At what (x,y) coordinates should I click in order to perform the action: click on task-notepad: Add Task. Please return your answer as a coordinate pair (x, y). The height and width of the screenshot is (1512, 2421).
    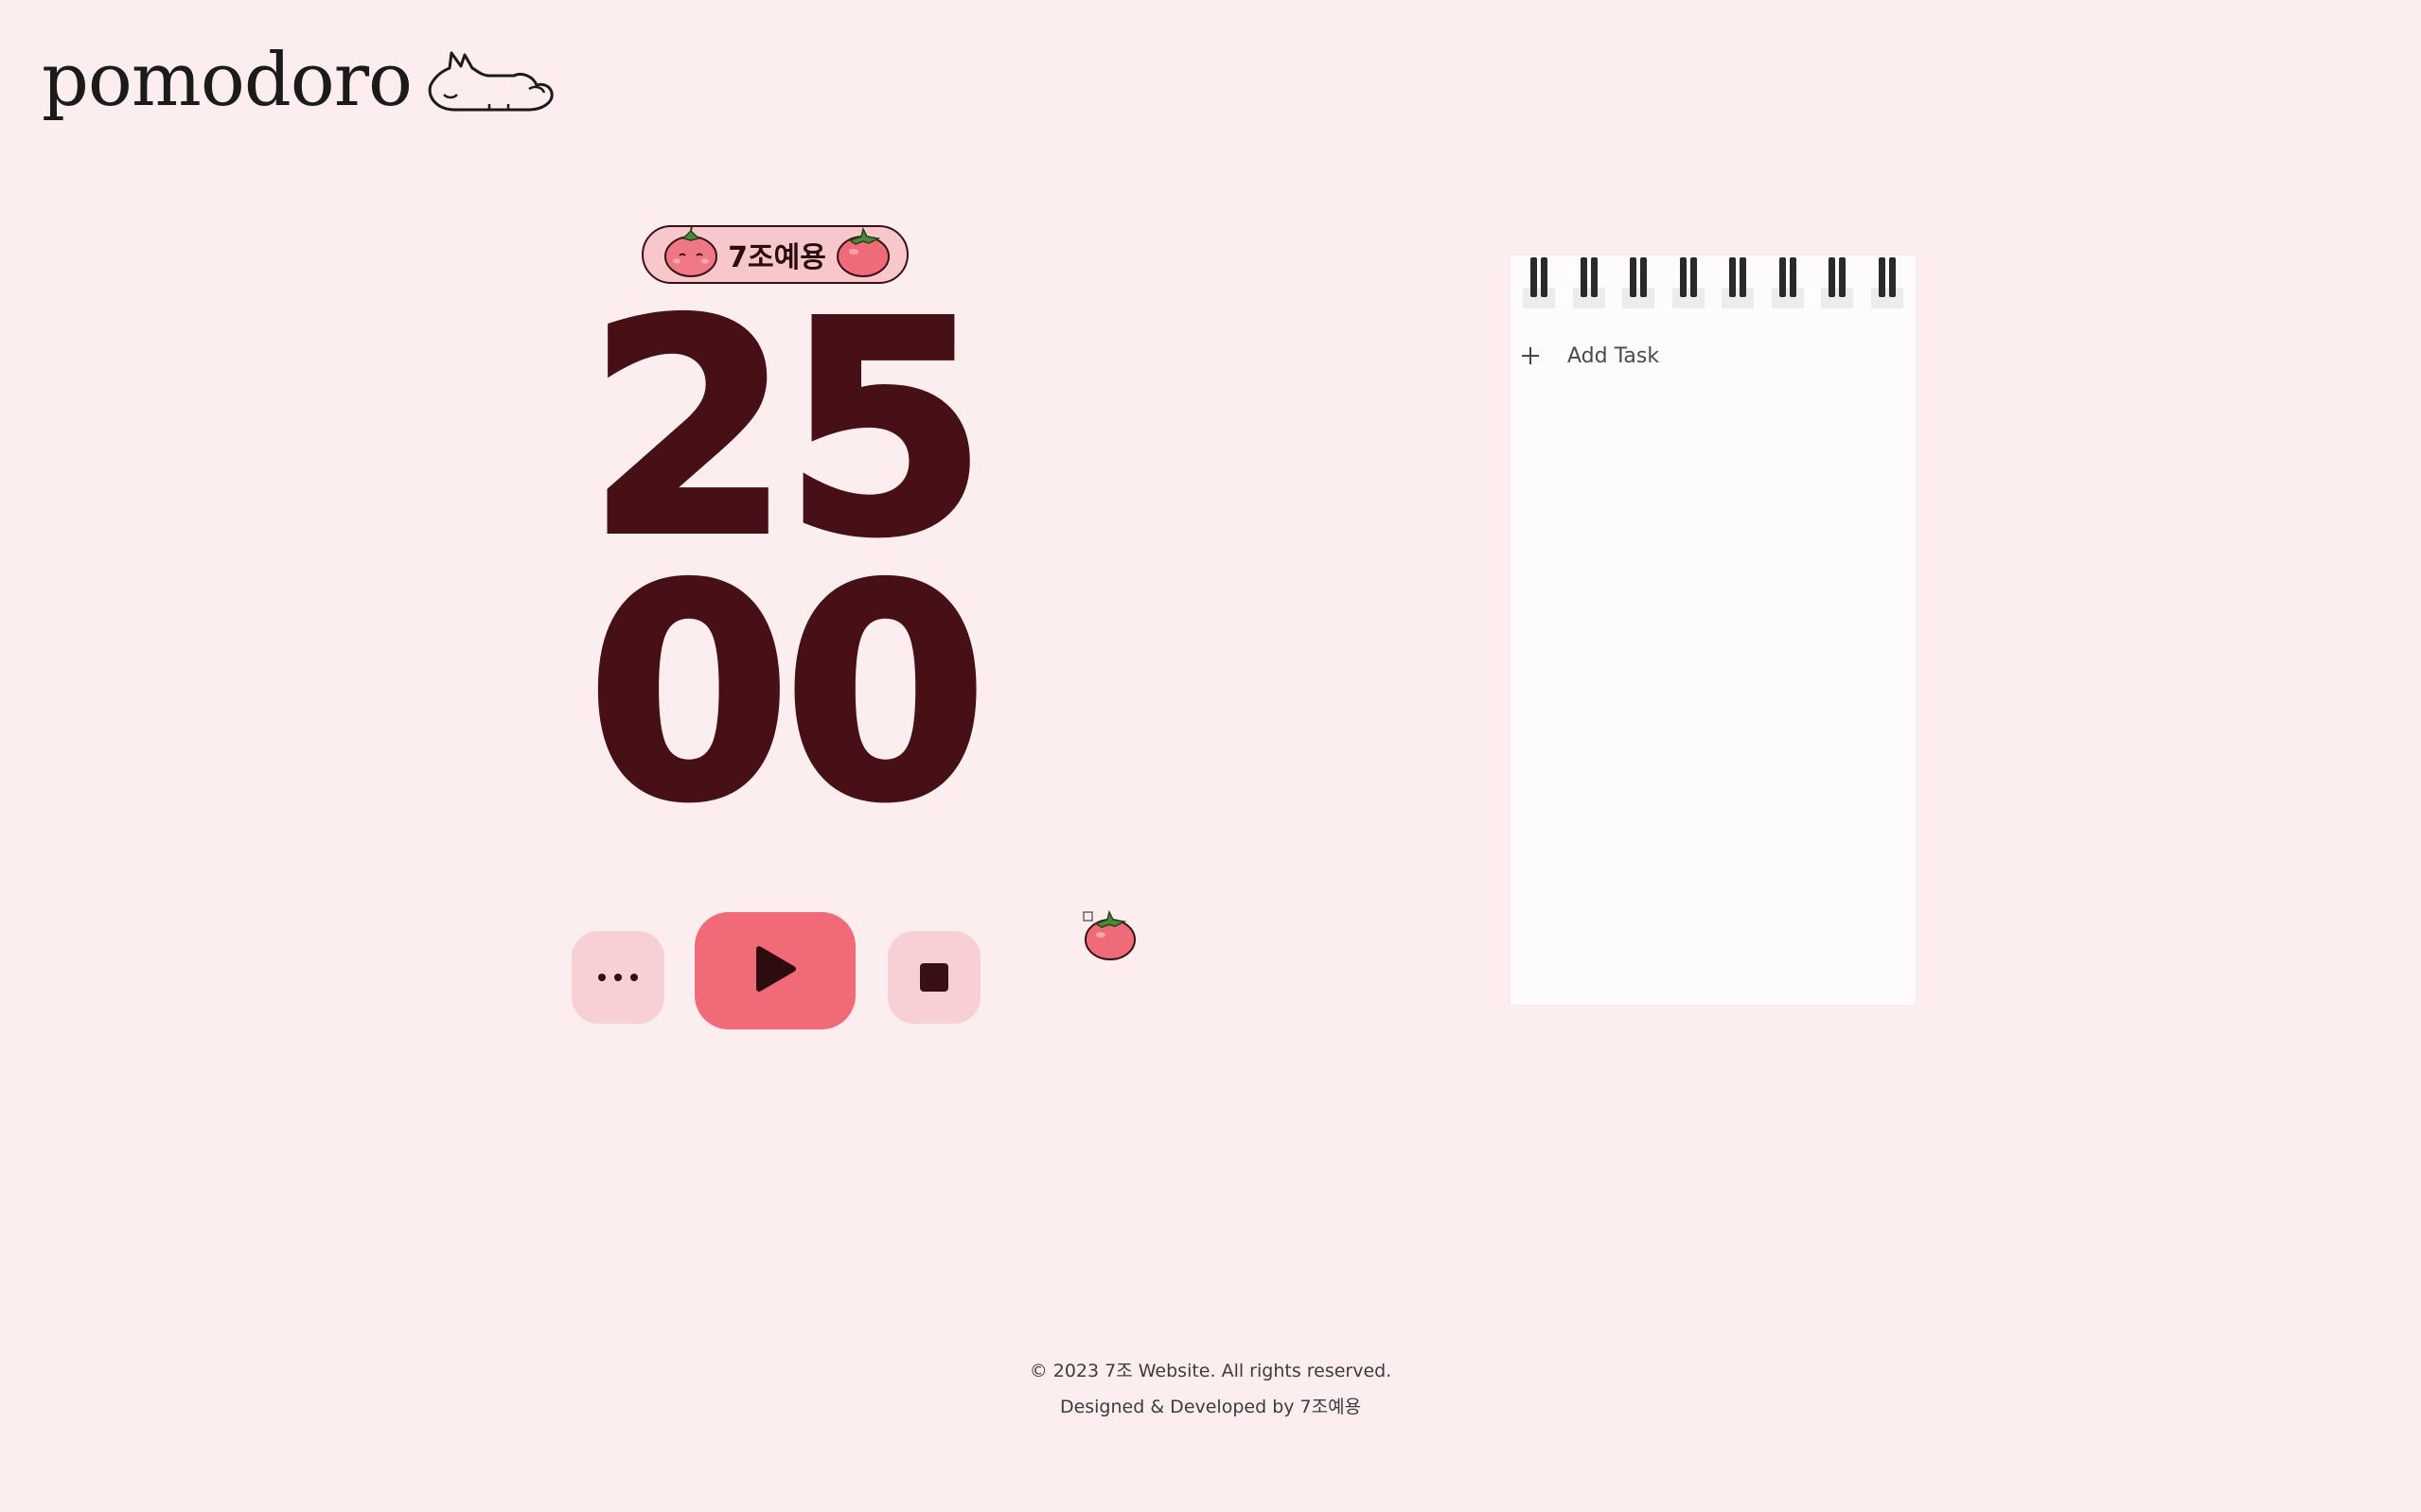
    Looking at the image, I should click on (1713, 630).